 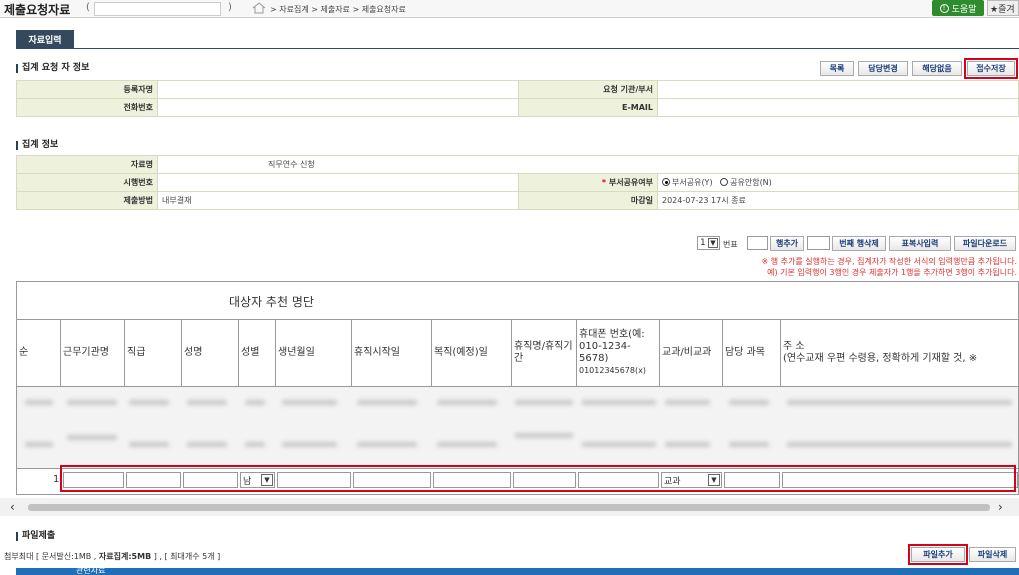 What do you see at coordinates (230, 7) in the screenshot?
I see `paren-close: )` at bounding box center [230, 7].